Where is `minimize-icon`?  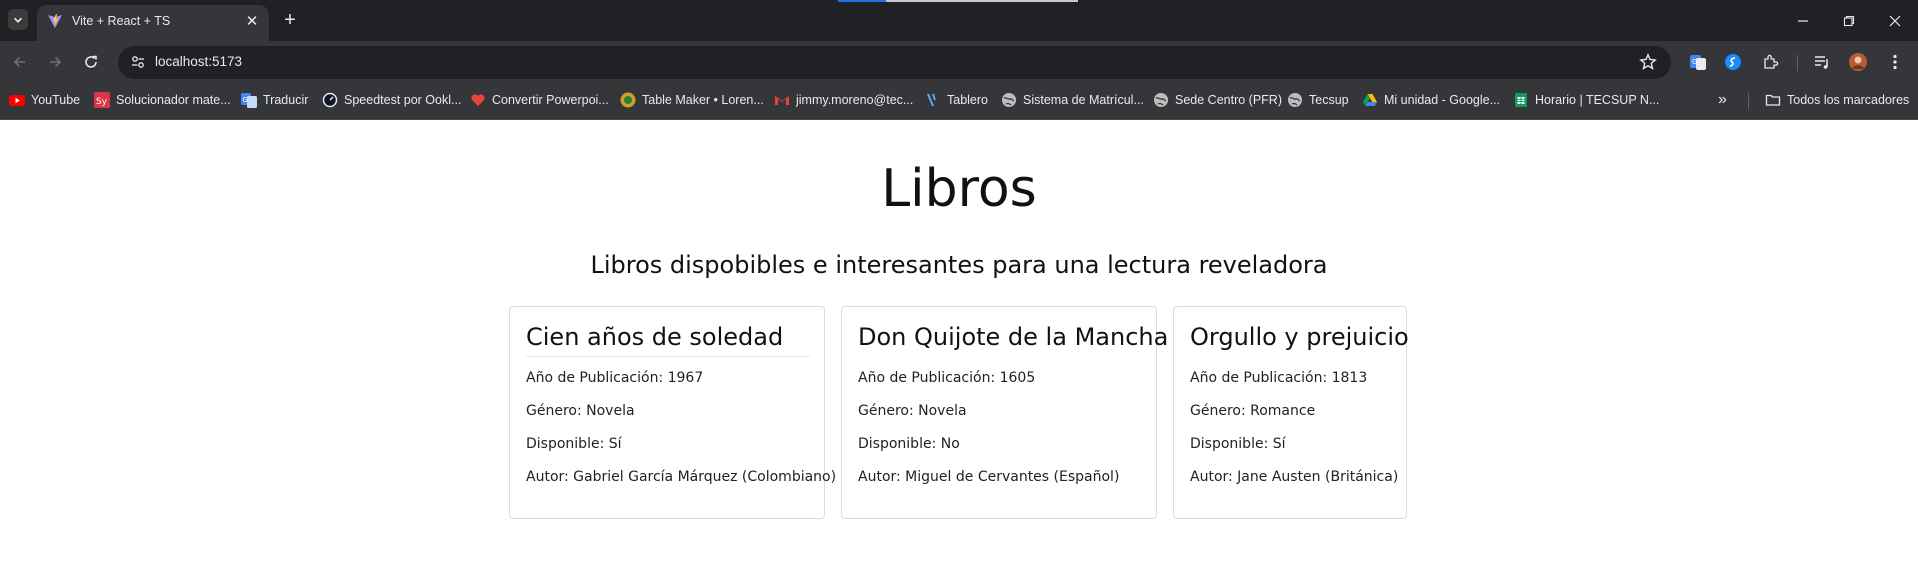 minimize-icon is located at coordinates (1803, 21).